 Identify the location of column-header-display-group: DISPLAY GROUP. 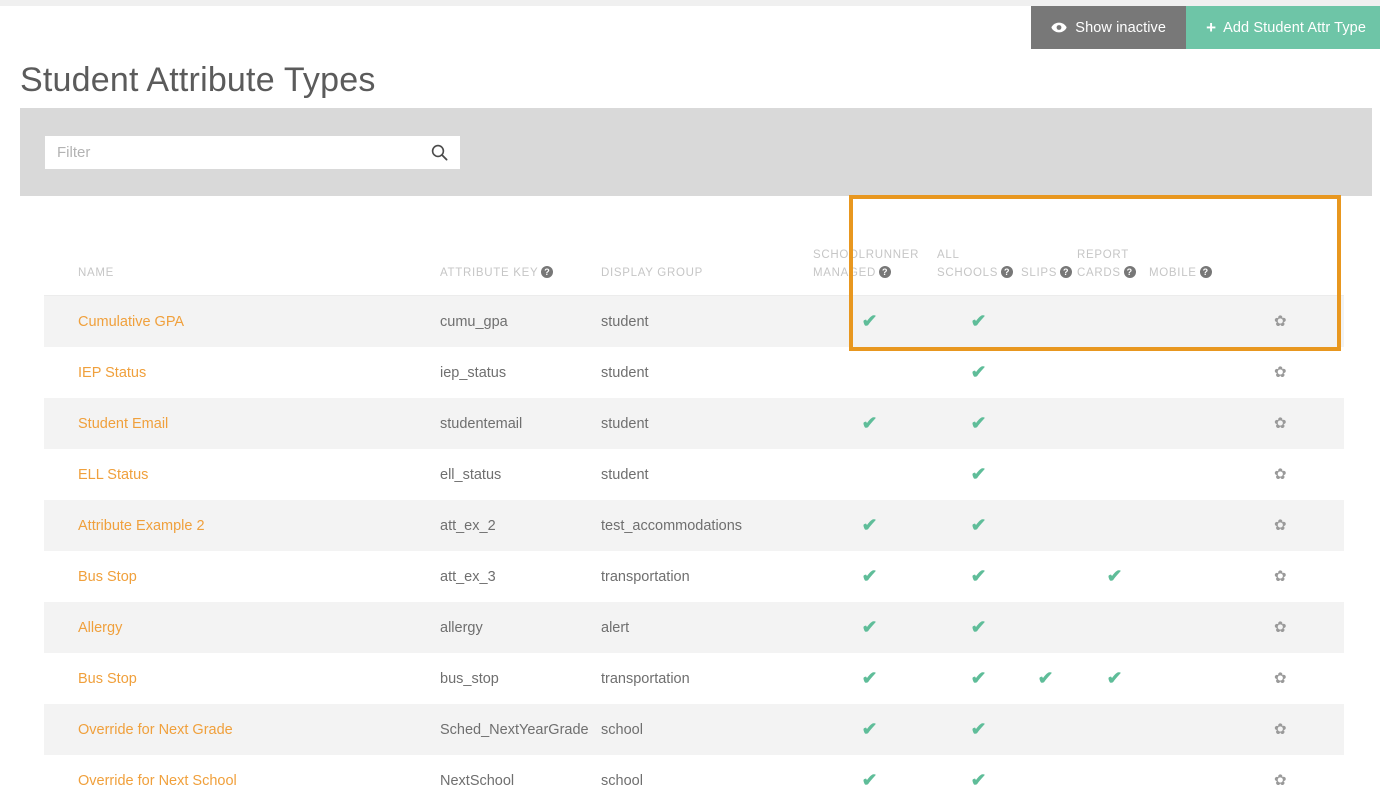
(707, 274).